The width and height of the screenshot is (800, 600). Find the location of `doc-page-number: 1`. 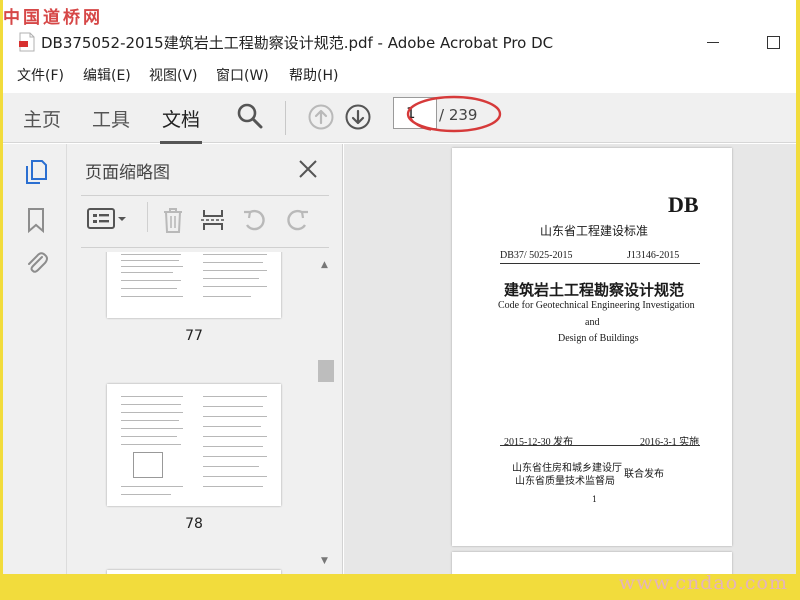

doc-page-number: 1 is located at coordinates (595, 499).